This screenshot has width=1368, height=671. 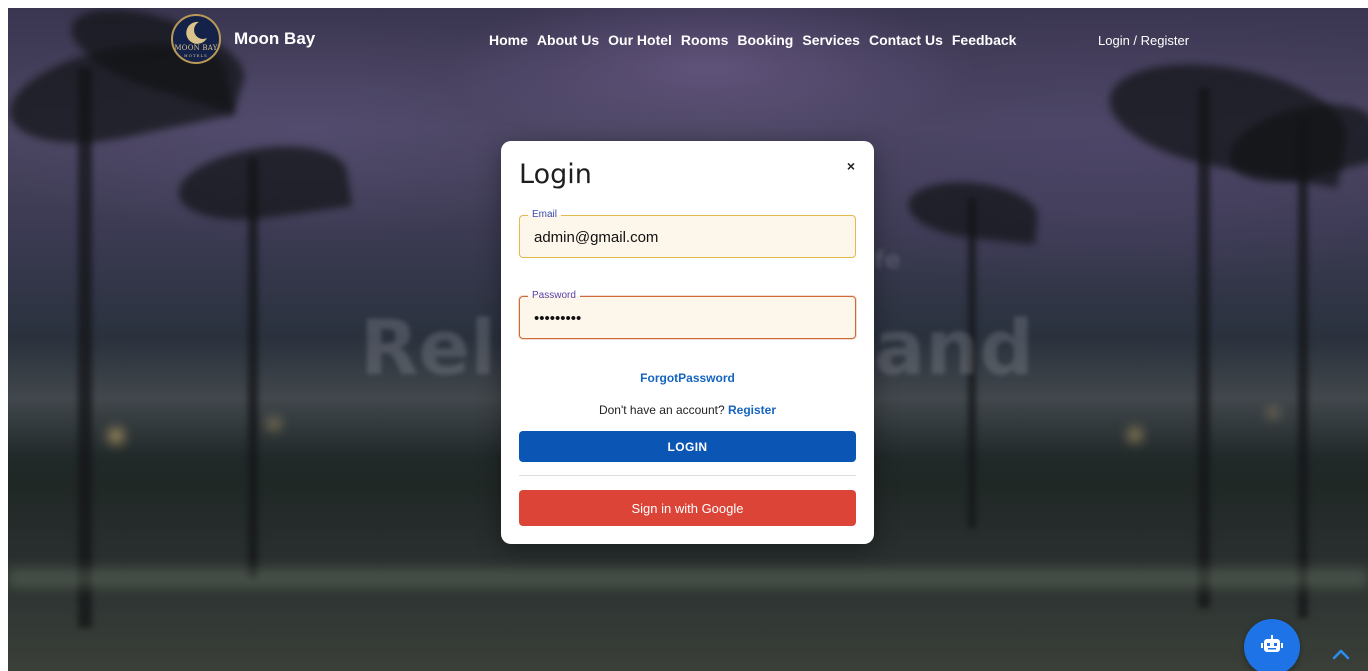 I want to click on nav-home: Home, so click(x=508, y=40).